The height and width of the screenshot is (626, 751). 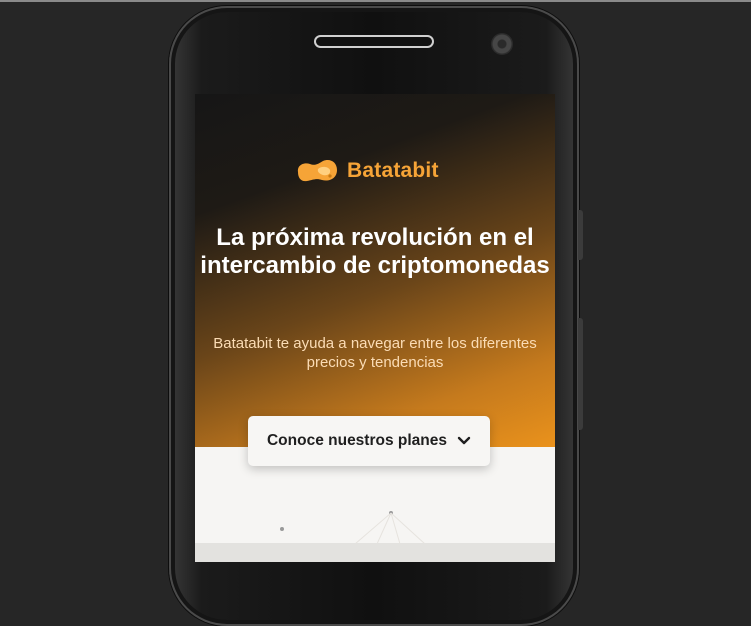 What do you see at coordinates (353, 527) in the screenshot?
I see `decorative-network-graphic` at bounding box center [353, 527].